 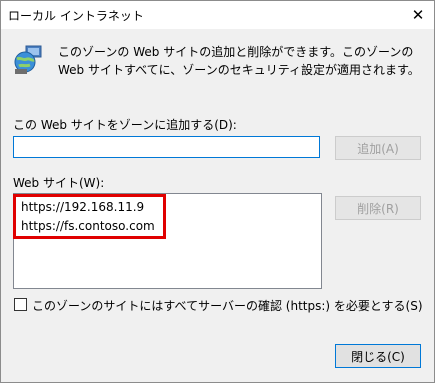 I want to click on globe-network-icon, so click(x=28, y=59).